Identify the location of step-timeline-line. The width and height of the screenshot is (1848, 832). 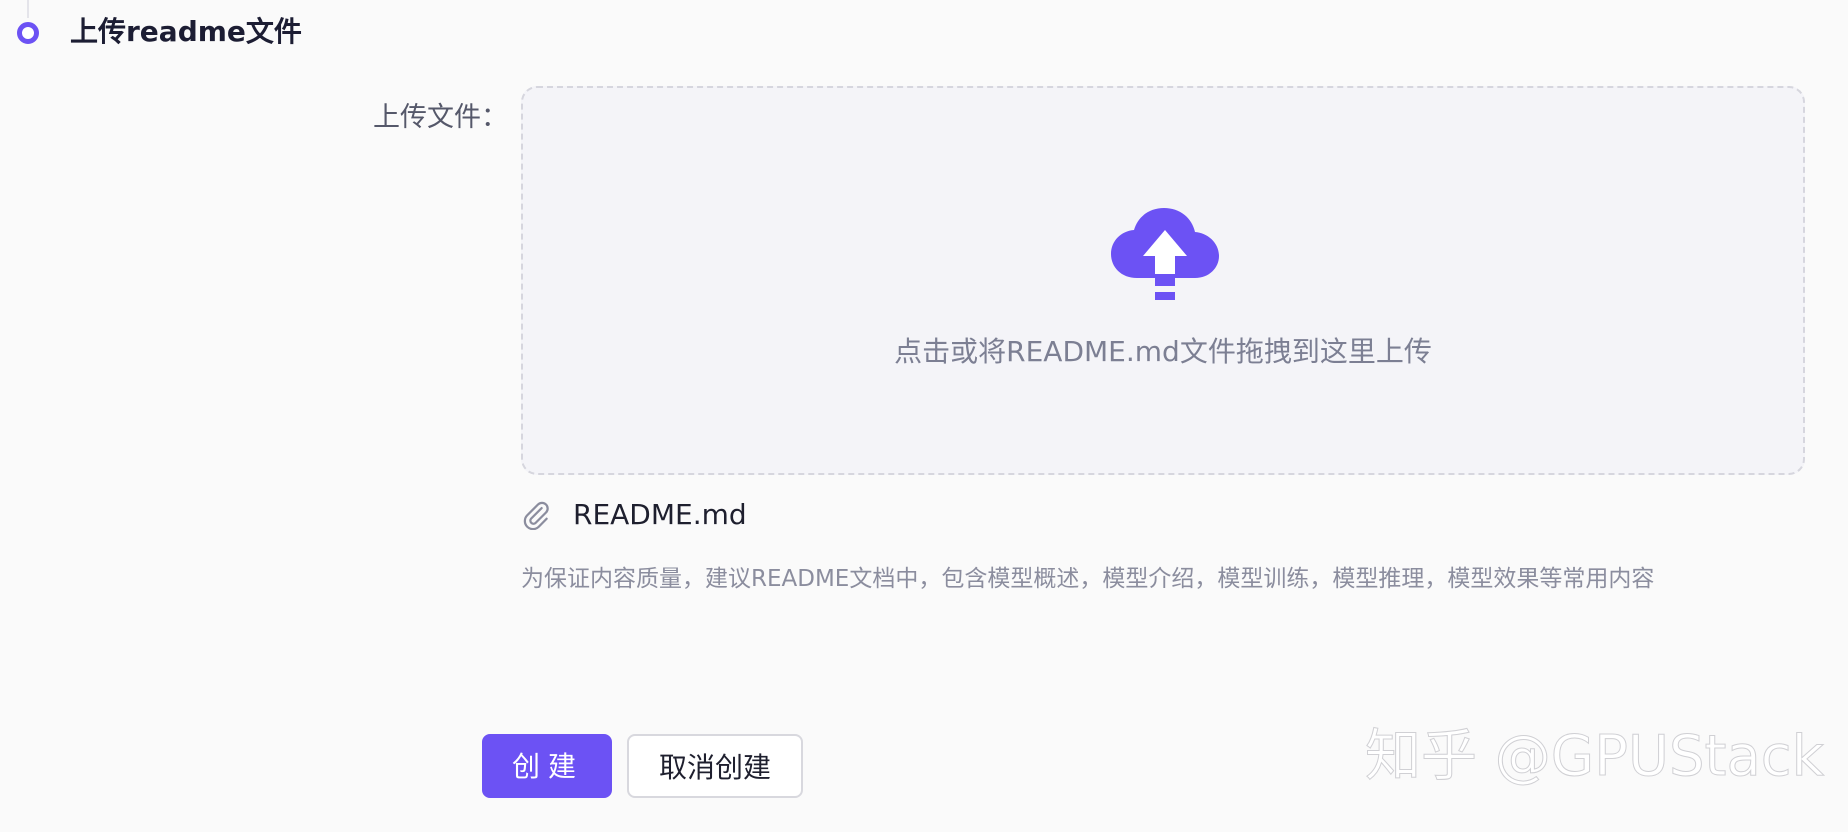
(28, 9).